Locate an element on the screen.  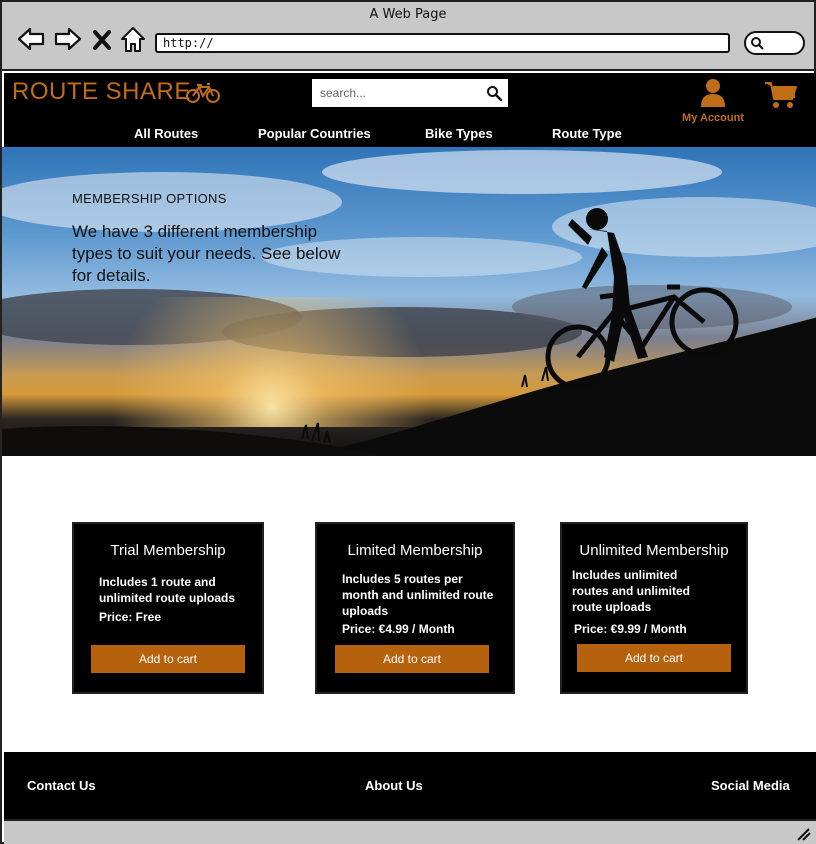
my-account-label: My Account is located at coordinates (713, 118).